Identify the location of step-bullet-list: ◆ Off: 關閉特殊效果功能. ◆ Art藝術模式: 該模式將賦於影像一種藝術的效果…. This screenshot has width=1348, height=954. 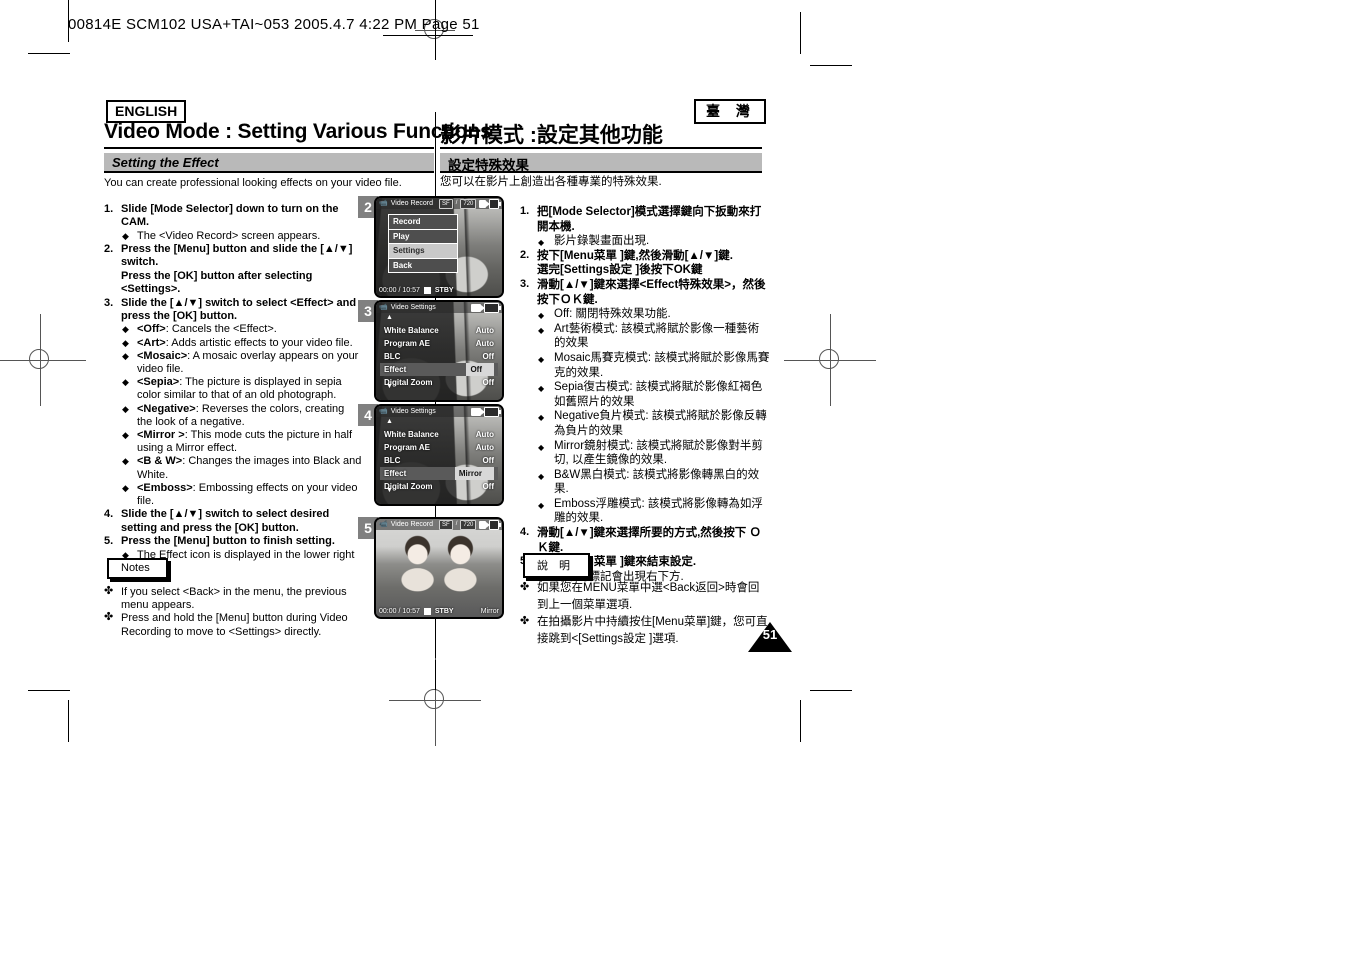
(653, 416).